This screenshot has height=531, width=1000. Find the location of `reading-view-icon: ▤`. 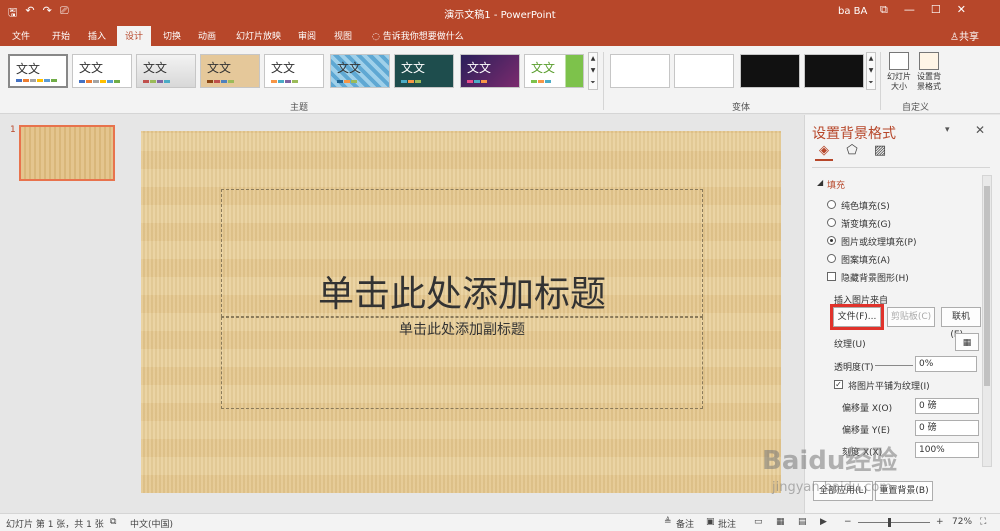

reading-view-icon: ▤ is located at coordinates (802, 522).